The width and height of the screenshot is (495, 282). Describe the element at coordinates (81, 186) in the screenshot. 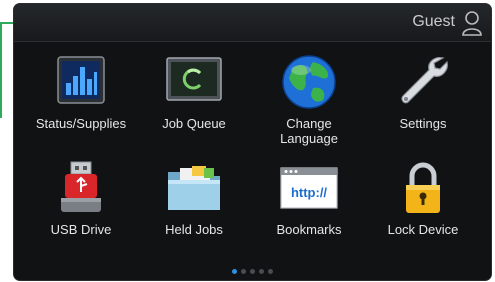

I see `usb-drive-icon` at that location.